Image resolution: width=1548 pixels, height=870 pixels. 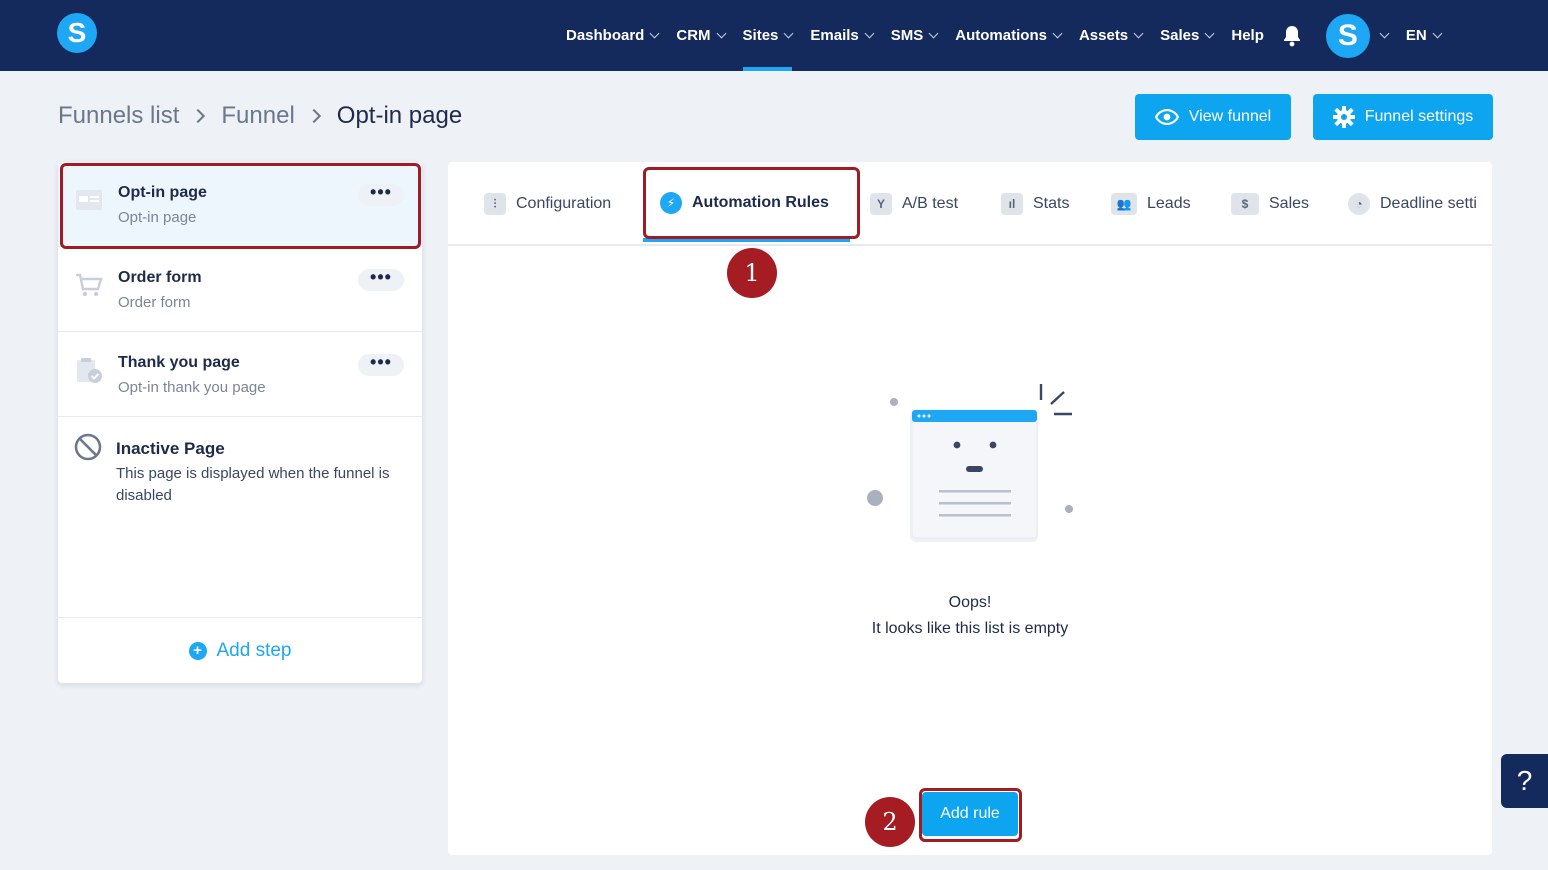 What do you see at coordinates (240, 289) in the screenshot?
I see `step-order-form: Order form Order form •••` at bounding box center [240, 289].